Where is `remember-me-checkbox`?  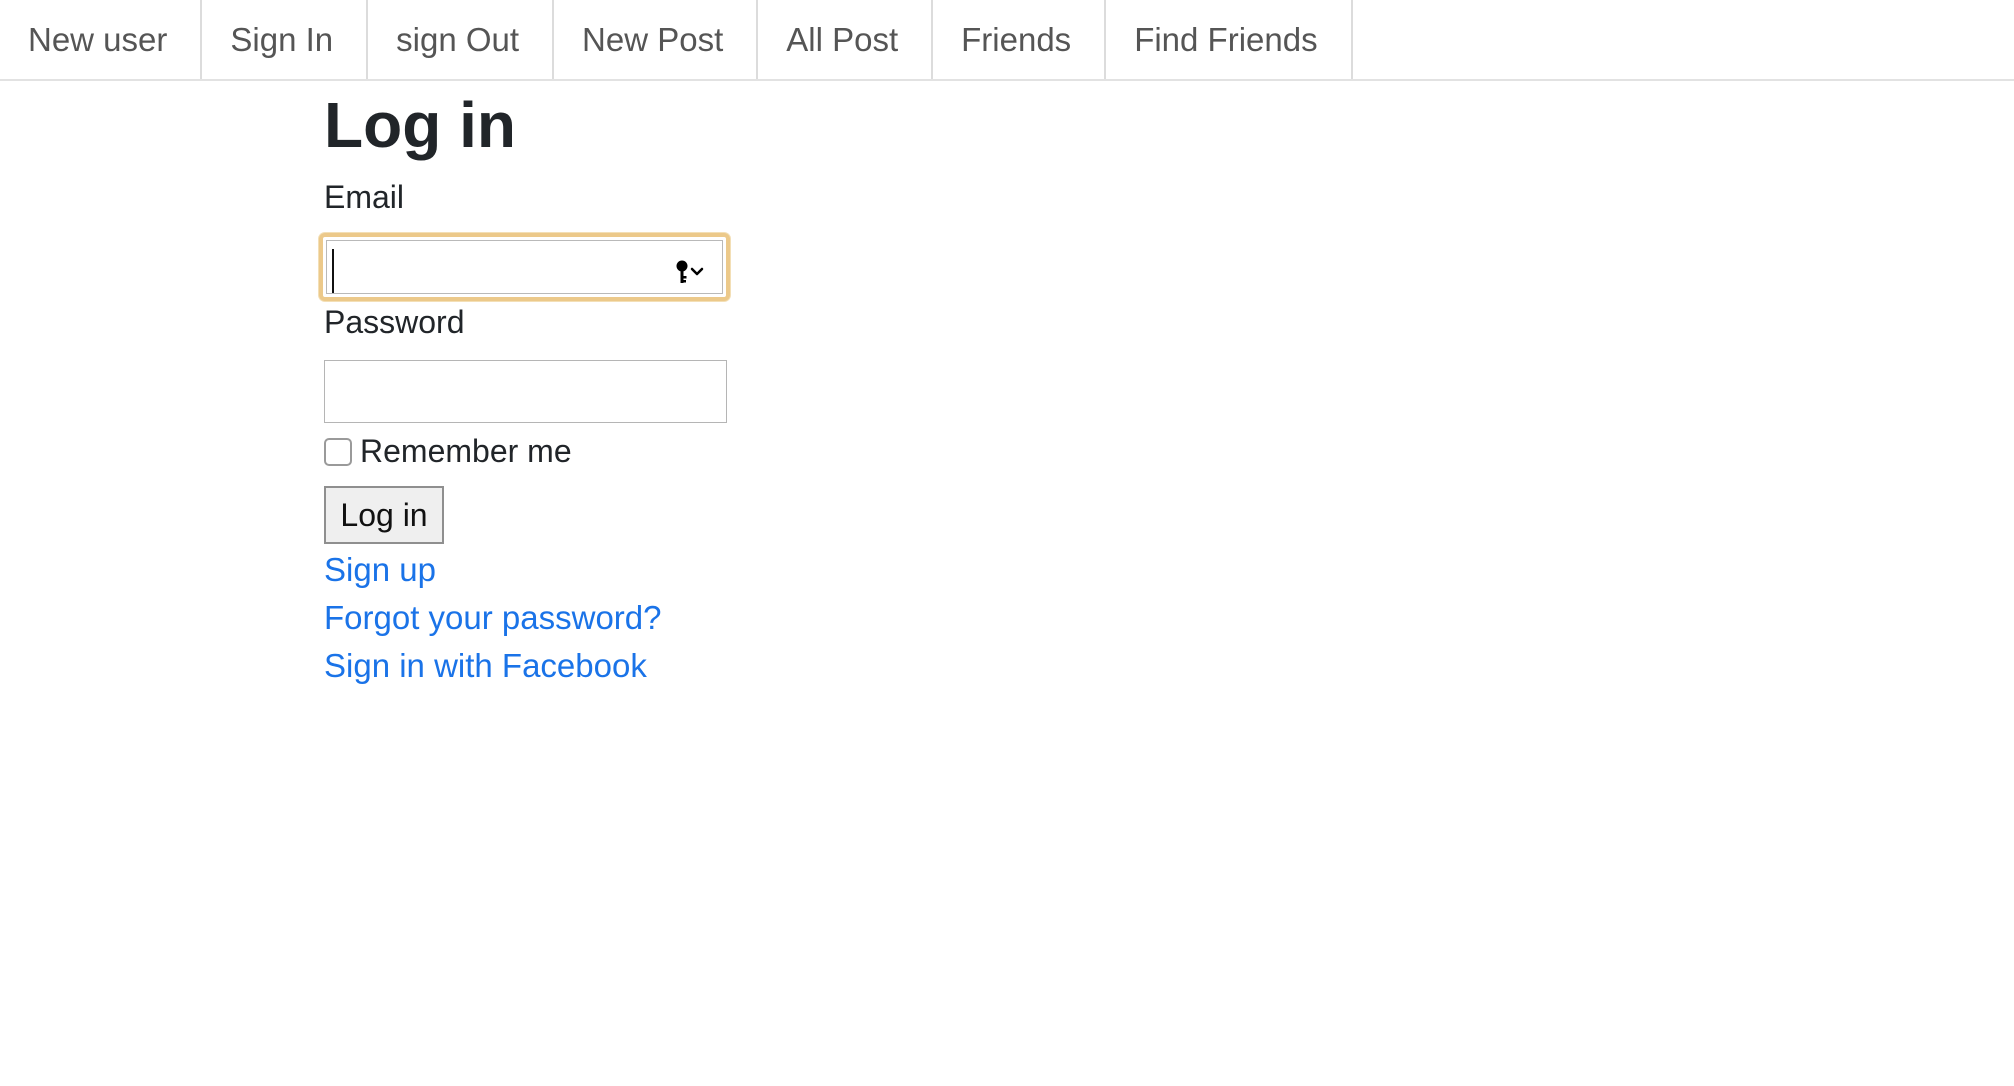
remember-me-checkbox is located at coordinates (338, 451).